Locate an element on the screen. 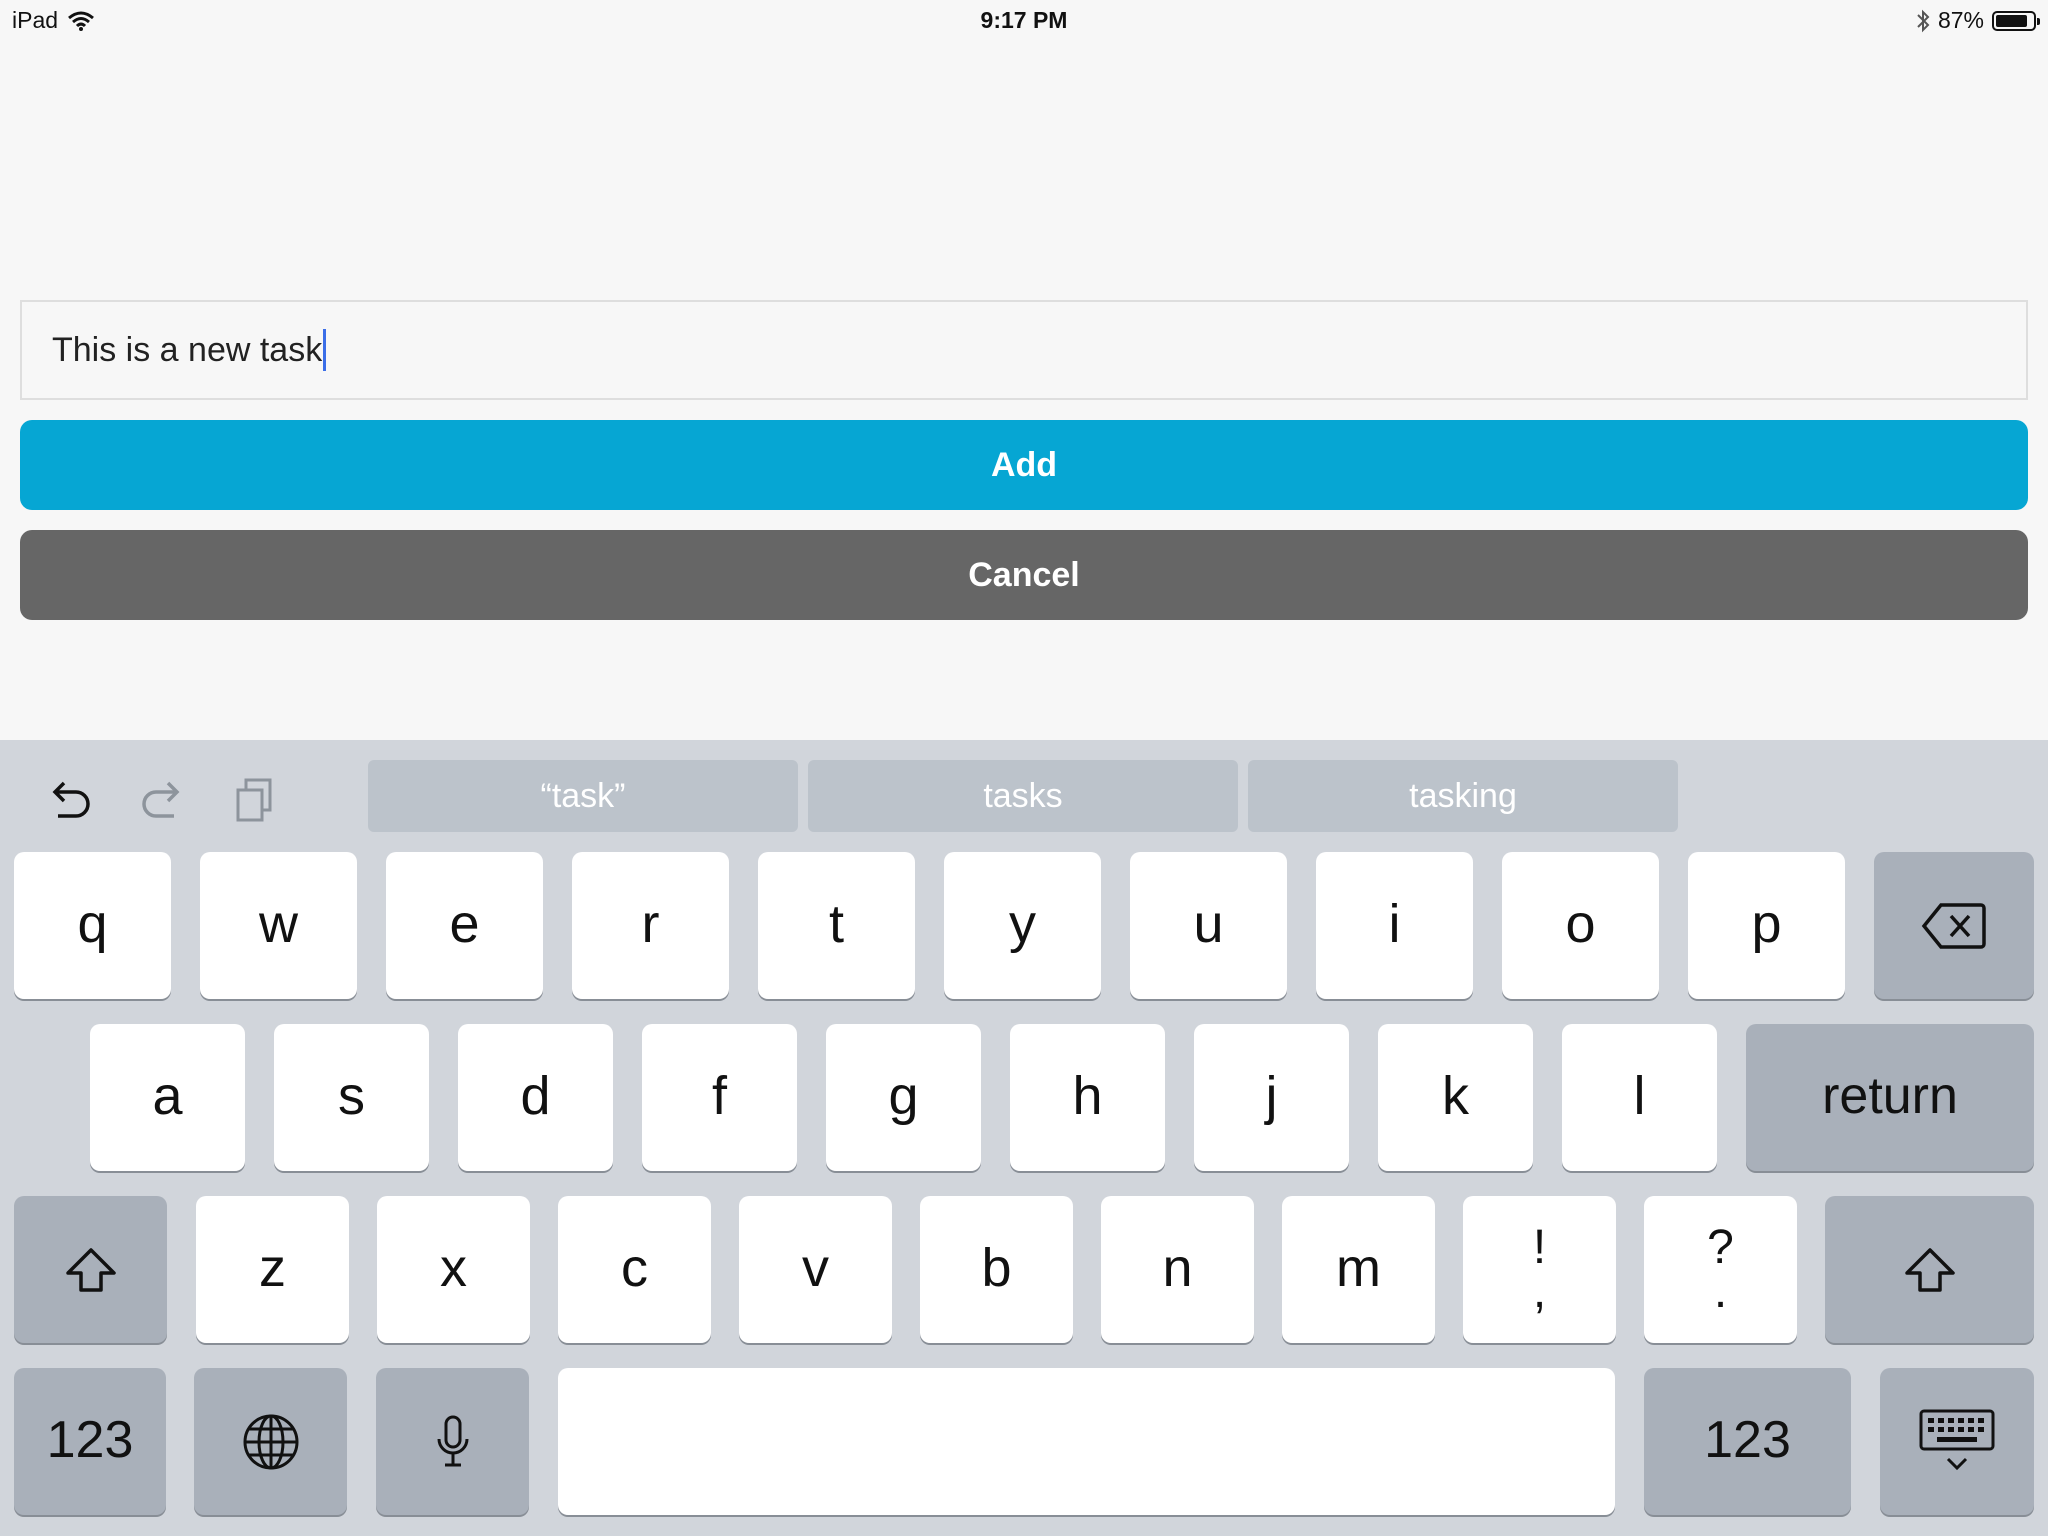 The width and height of the screenshot is (2048, 1536). task-input: This is a new task is located at coordinates (1024, 350).